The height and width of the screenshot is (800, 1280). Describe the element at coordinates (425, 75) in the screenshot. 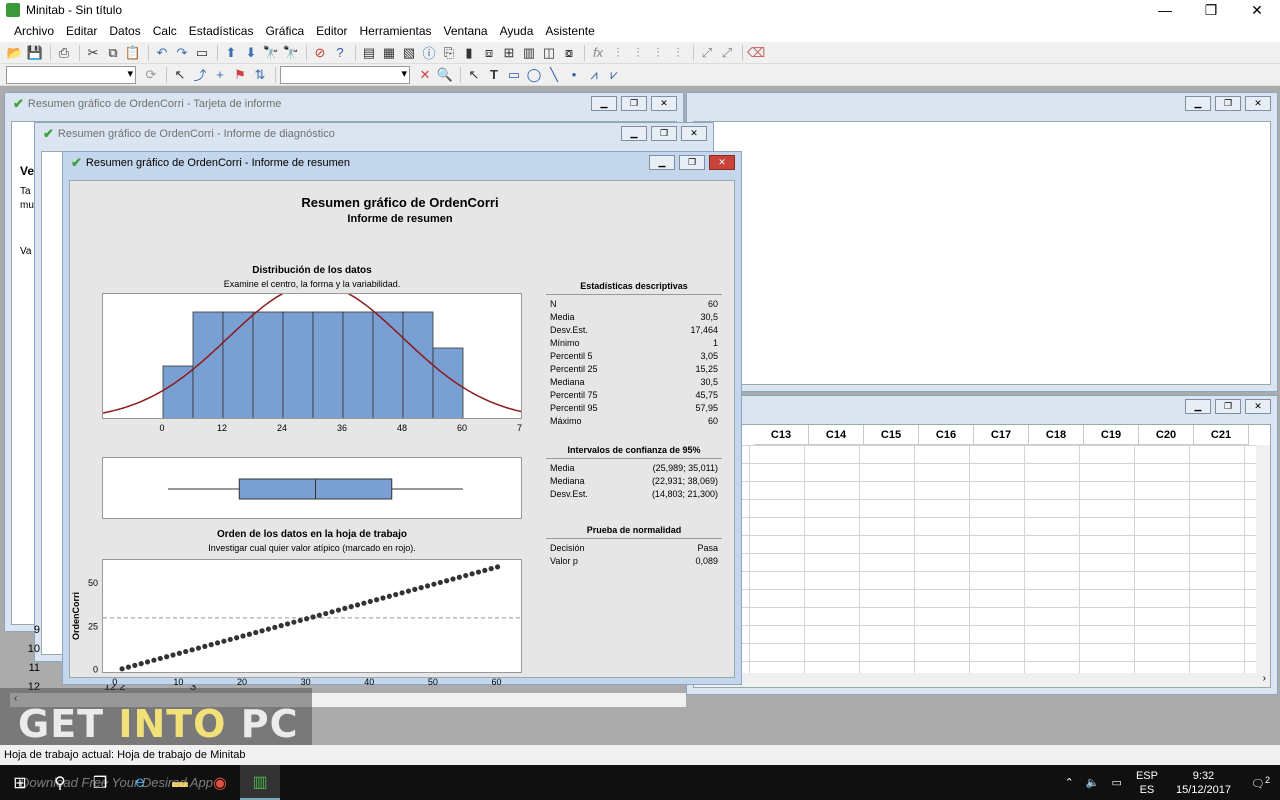

I see `delete-icon: ✕` at that location.